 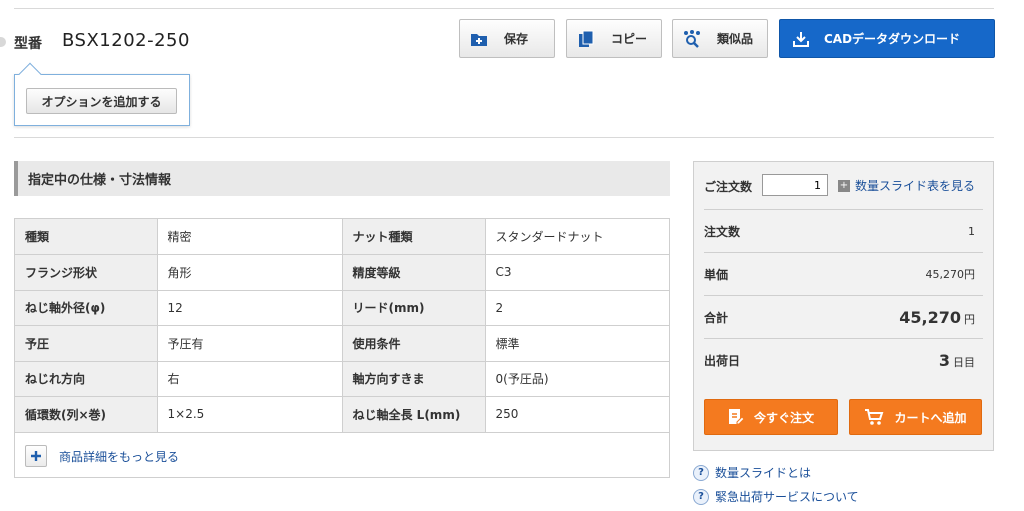 I want to click on cart-icon, so click(x=874, y=417).